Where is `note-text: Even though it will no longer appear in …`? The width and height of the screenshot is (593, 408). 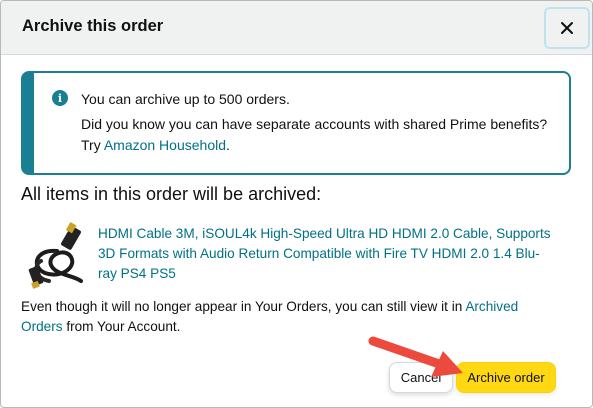 note-text: Even though it will no longer appear in … is located at coordinates (243, 306).